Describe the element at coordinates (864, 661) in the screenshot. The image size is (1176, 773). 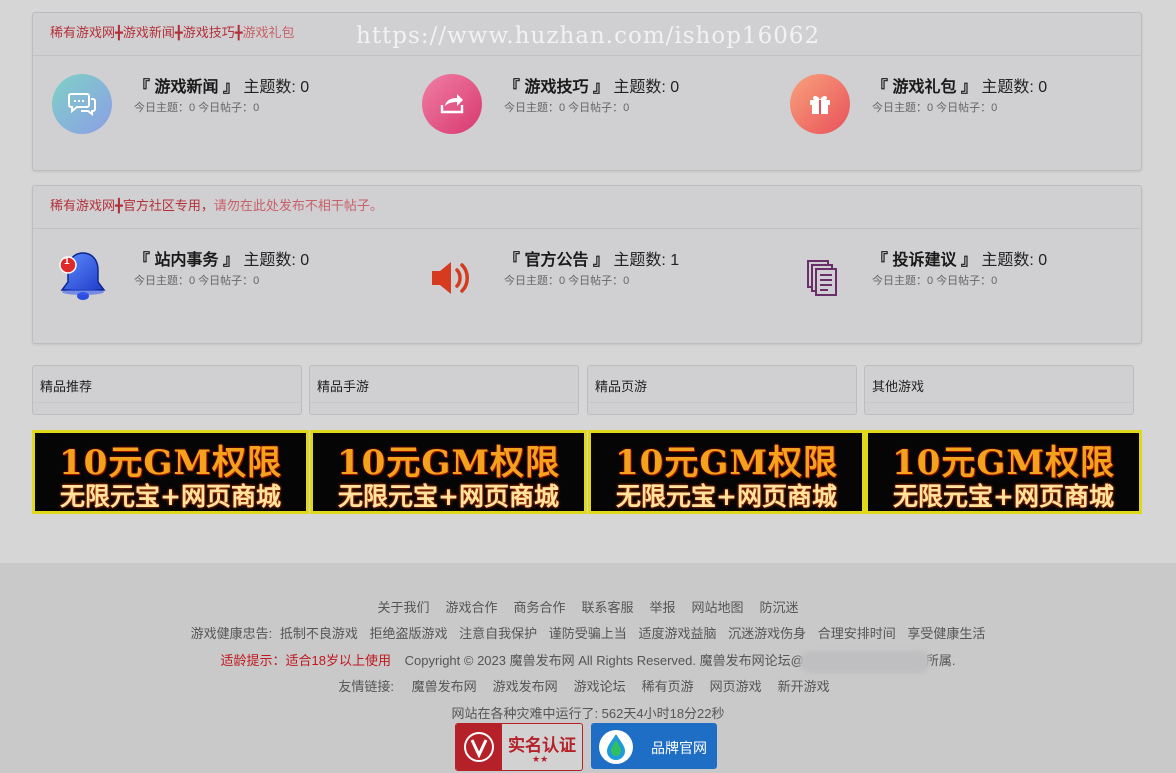
I see `redacted-text` at that location.